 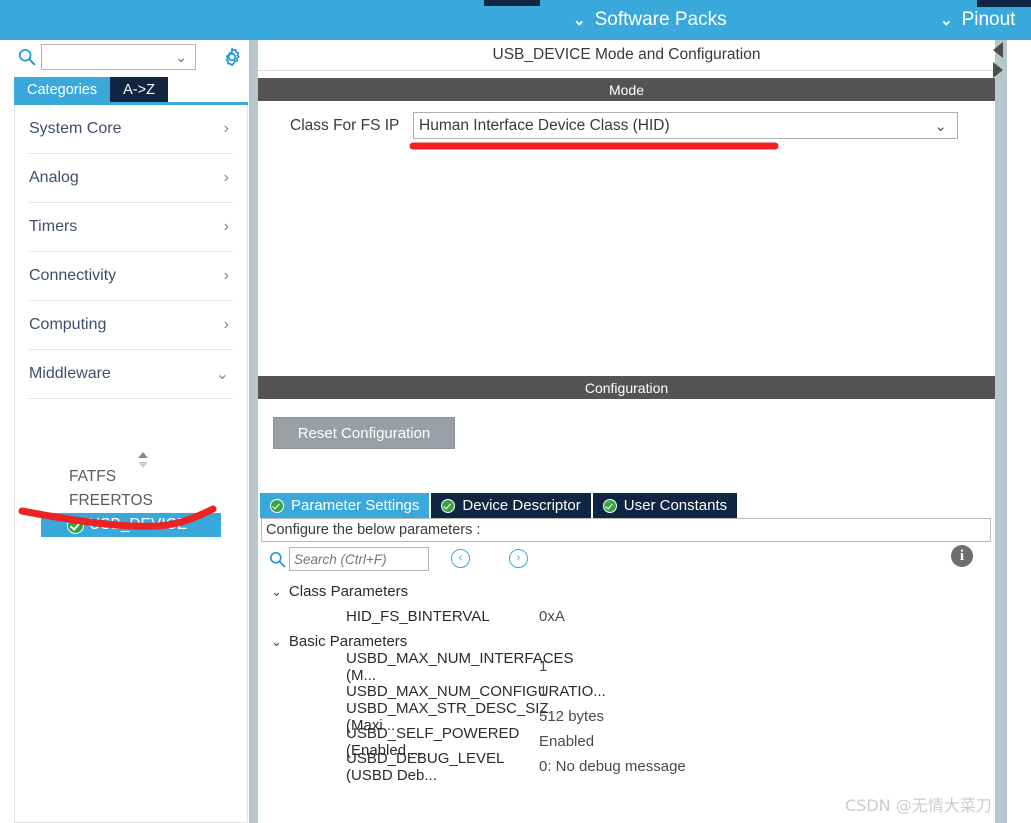 What do you see at coordinates (612, 766) in the screenshot?
I see `parameter-value: 0: No debug message` at bounding box center [612, 766].